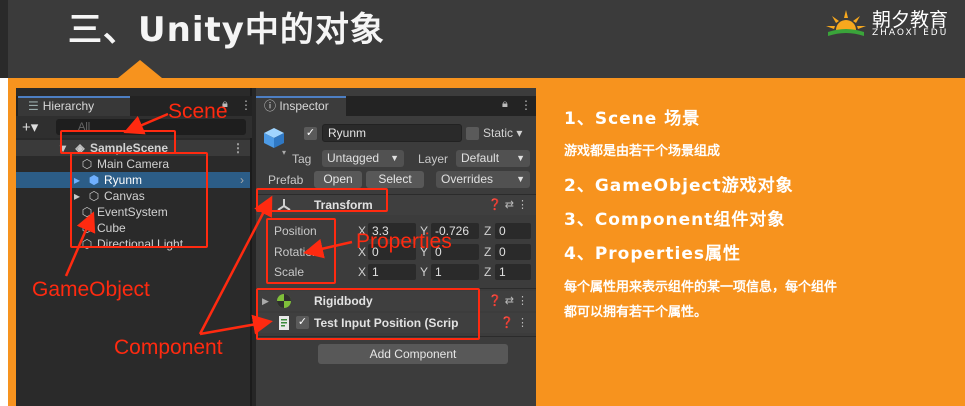 The height and width of the screenshot is (406, 965). Describe the element at coordinates (653, 254) in the screenshot. I see `item-properties-heading: 4、Properties属性` at that location.